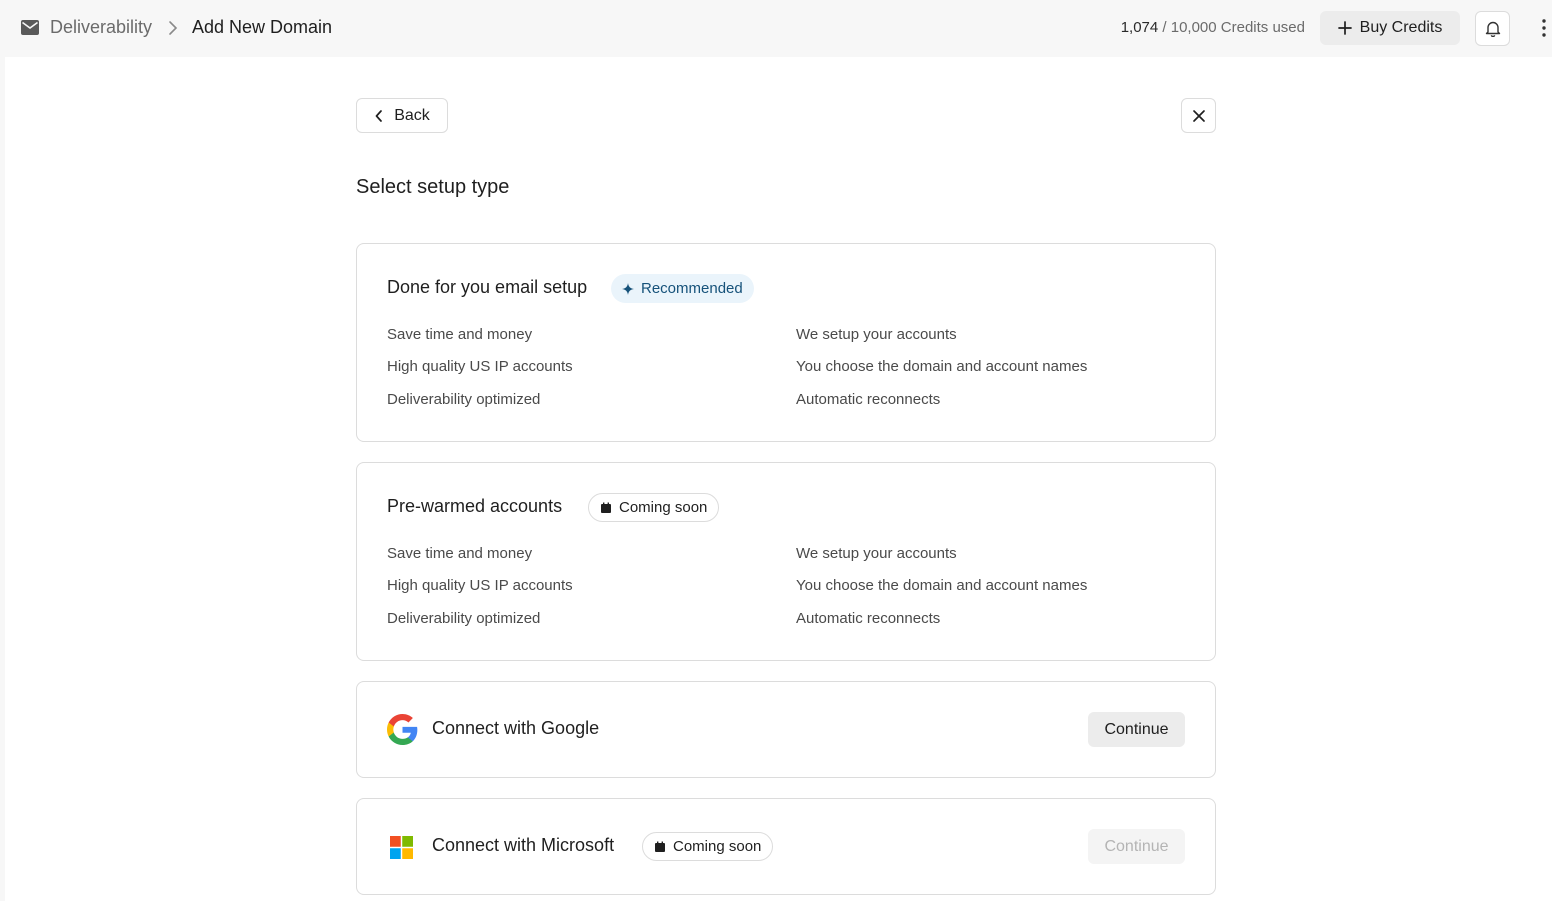  What do you see at coordinates (1233, 27) in the screenshot?
I see `credits-total-label: / 10,000 Credits used` at bounding box center [1233, 27].